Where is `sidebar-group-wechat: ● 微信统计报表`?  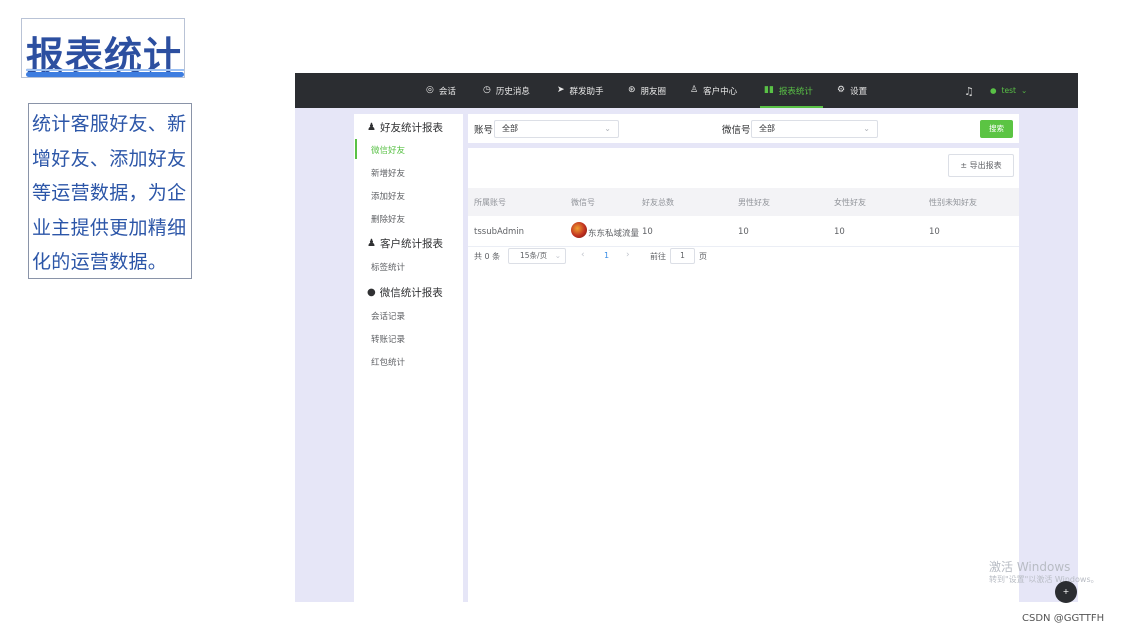
sidebar-group-wechat: ● 微信统计报表 is located at coordinates (405, 292).